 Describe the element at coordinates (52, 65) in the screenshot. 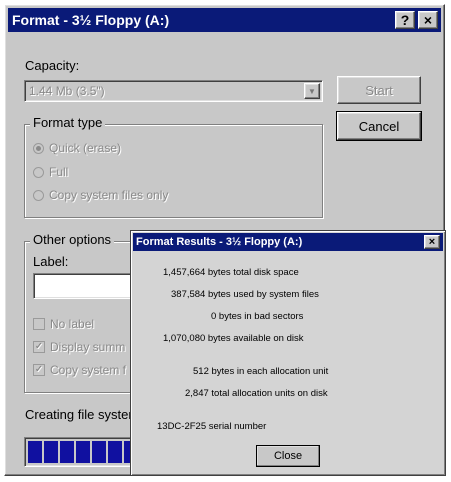

I see `capacity-label: Capacity:` at that location.